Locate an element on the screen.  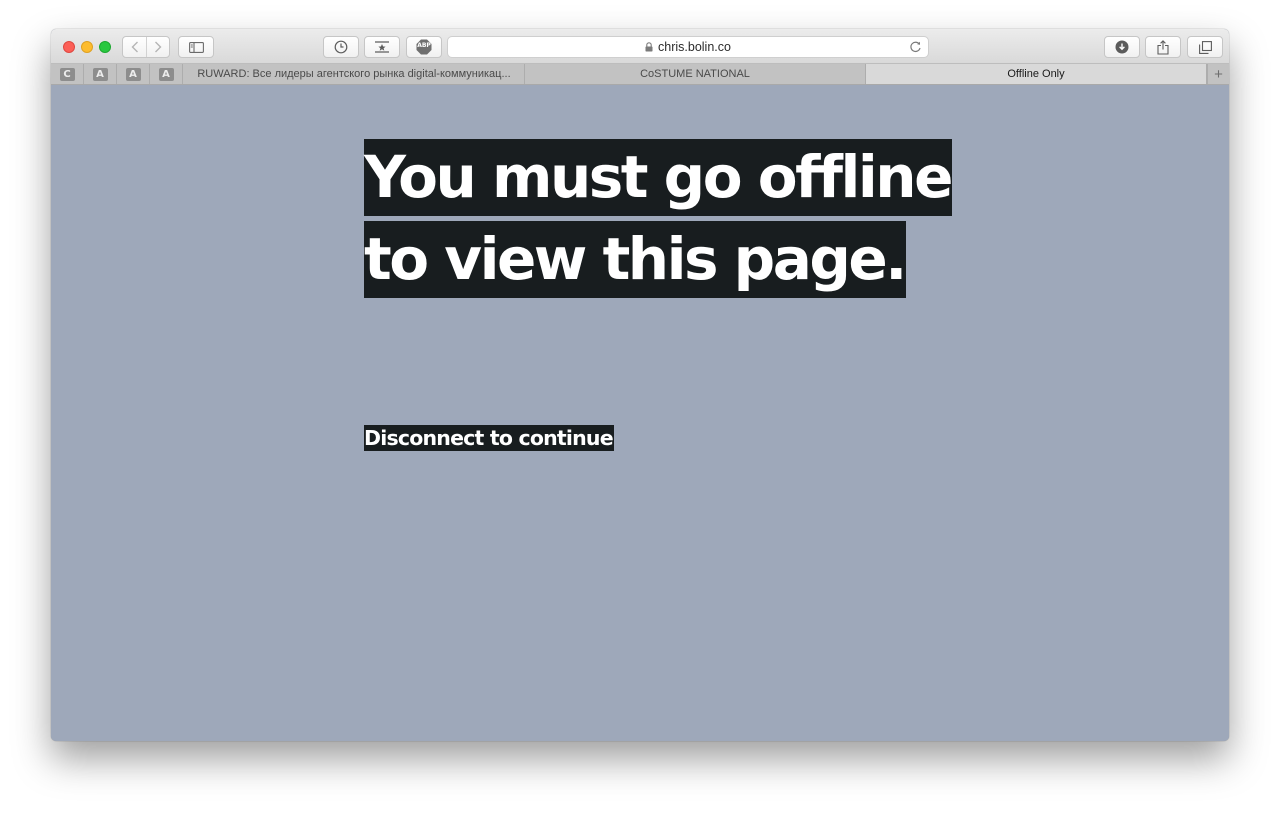
bookmark-button is located at coordinates (382, 47).